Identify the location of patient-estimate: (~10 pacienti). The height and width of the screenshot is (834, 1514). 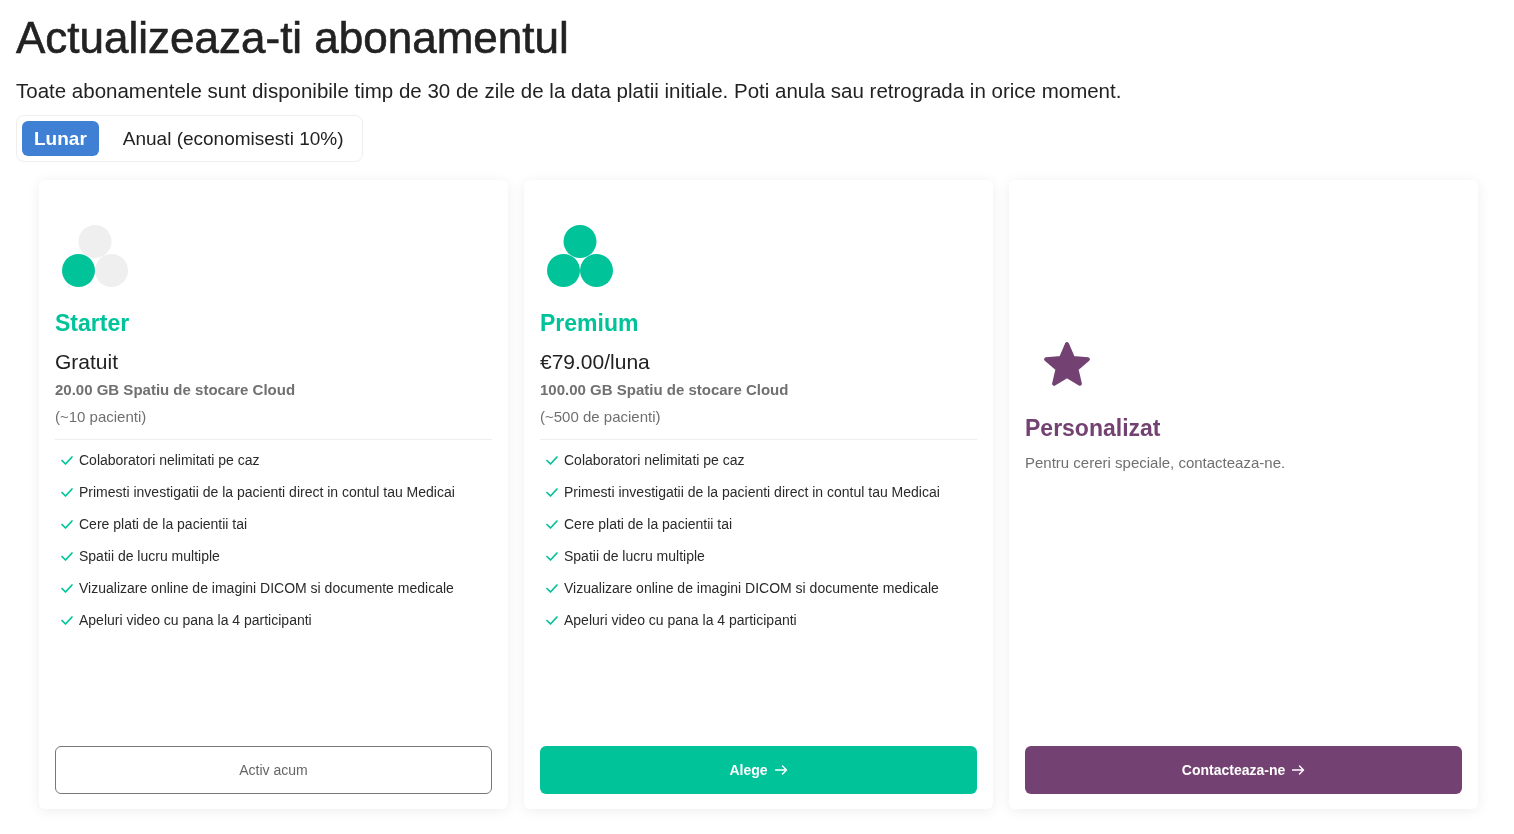
(101, 417).